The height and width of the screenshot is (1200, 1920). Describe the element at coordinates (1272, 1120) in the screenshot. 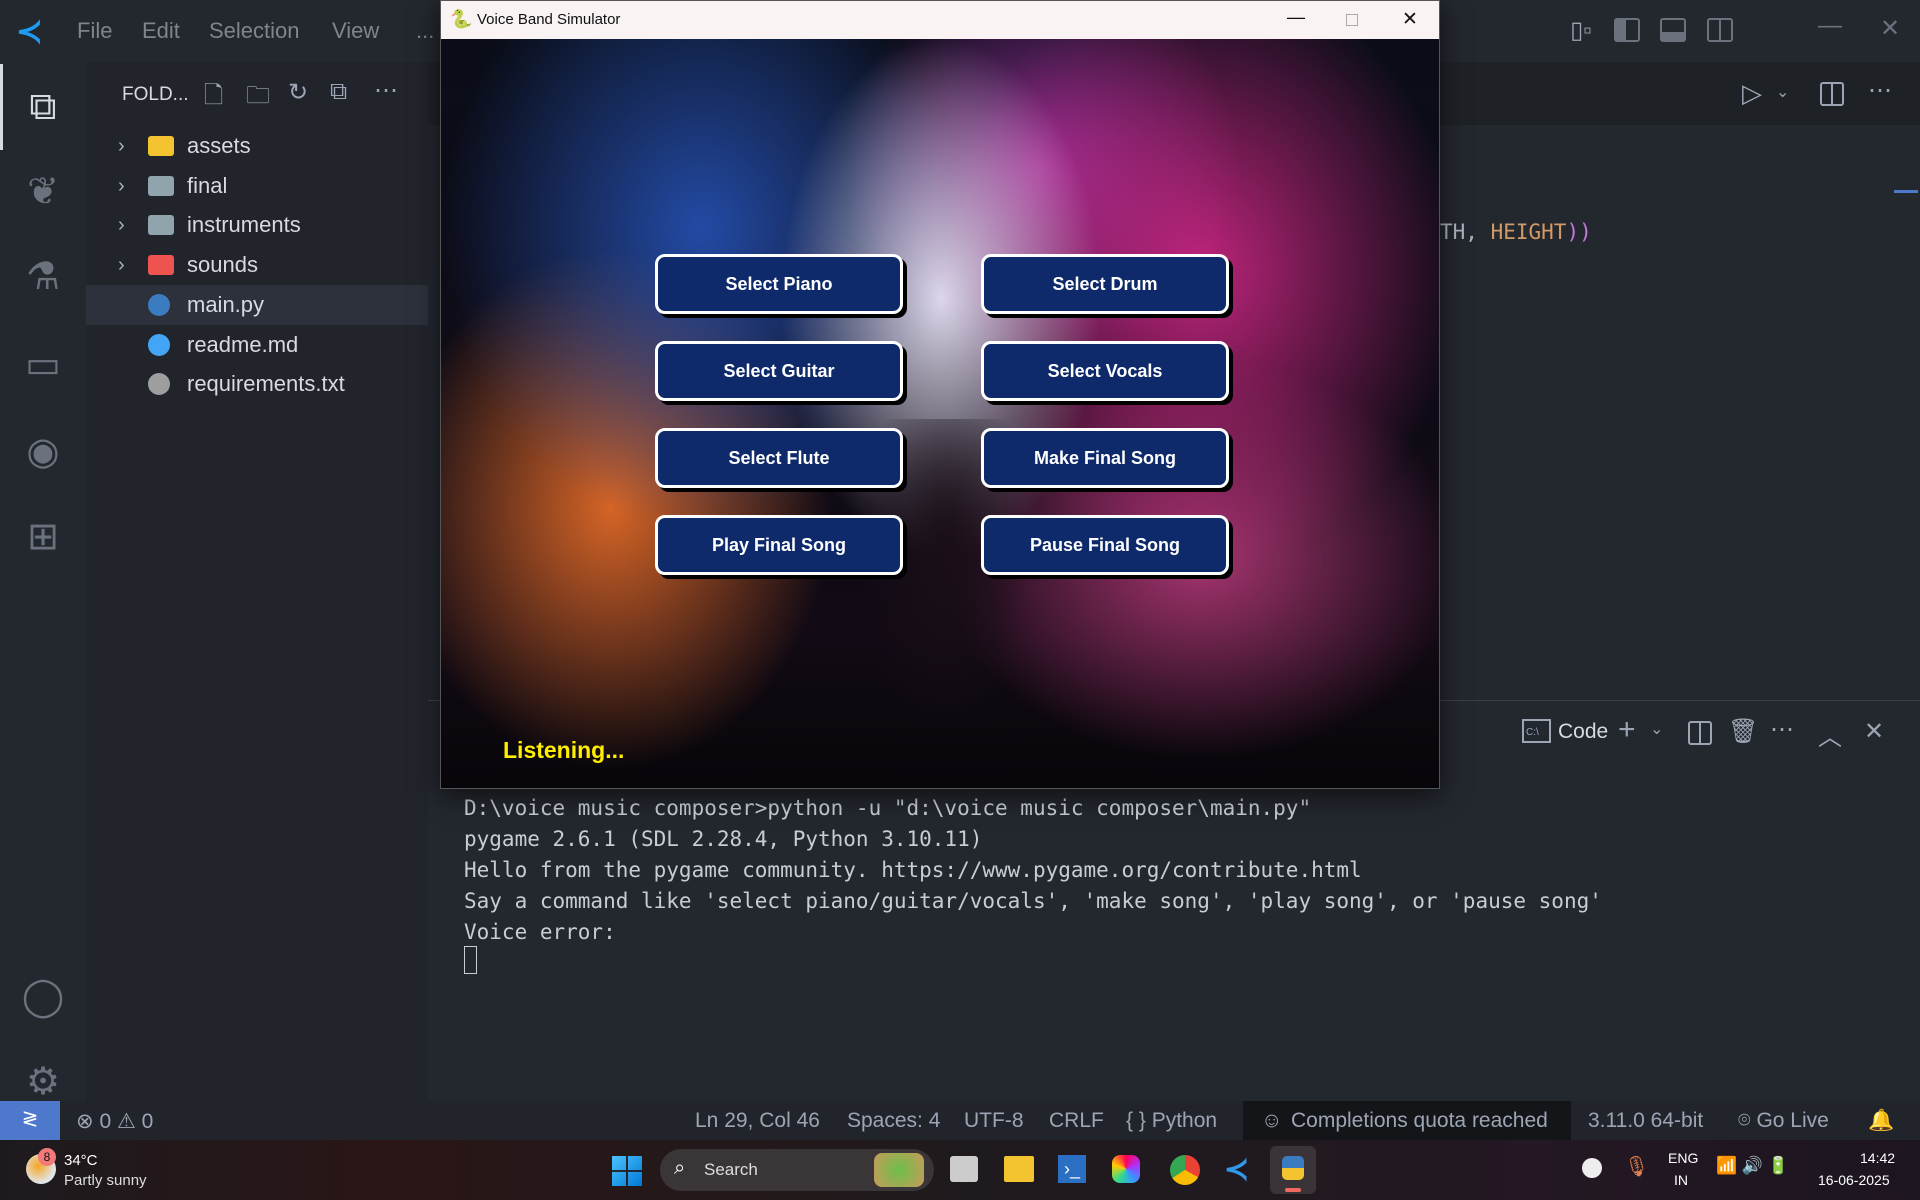

I see `copilot-icon: ☺` at that location.